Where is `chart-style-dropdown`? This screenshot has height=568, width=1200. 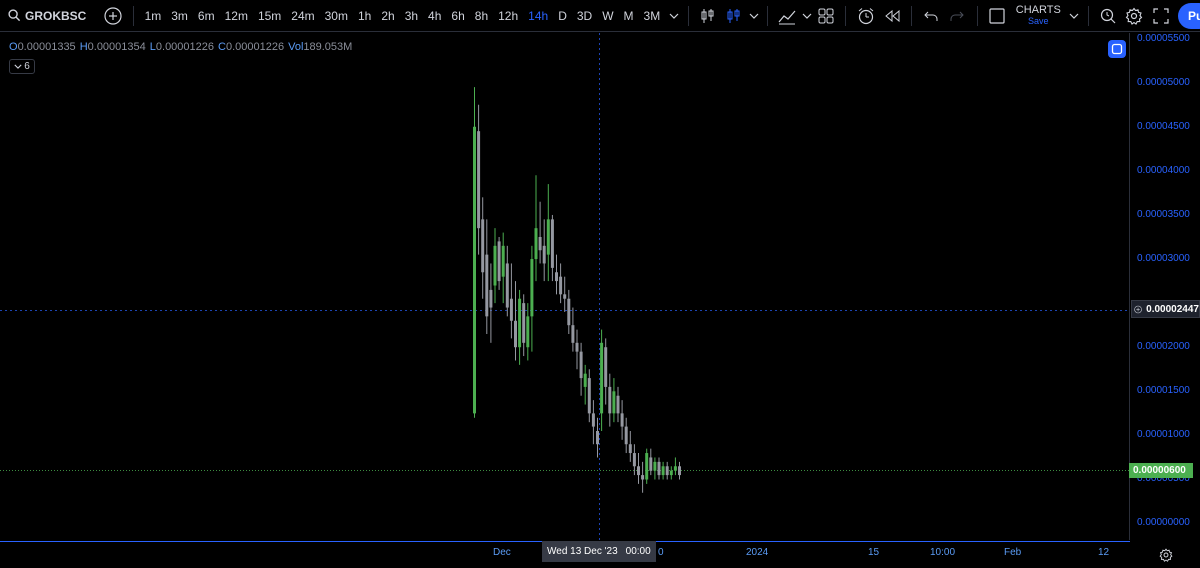
chart-style-dropdown is located at coordinates (754, 16).